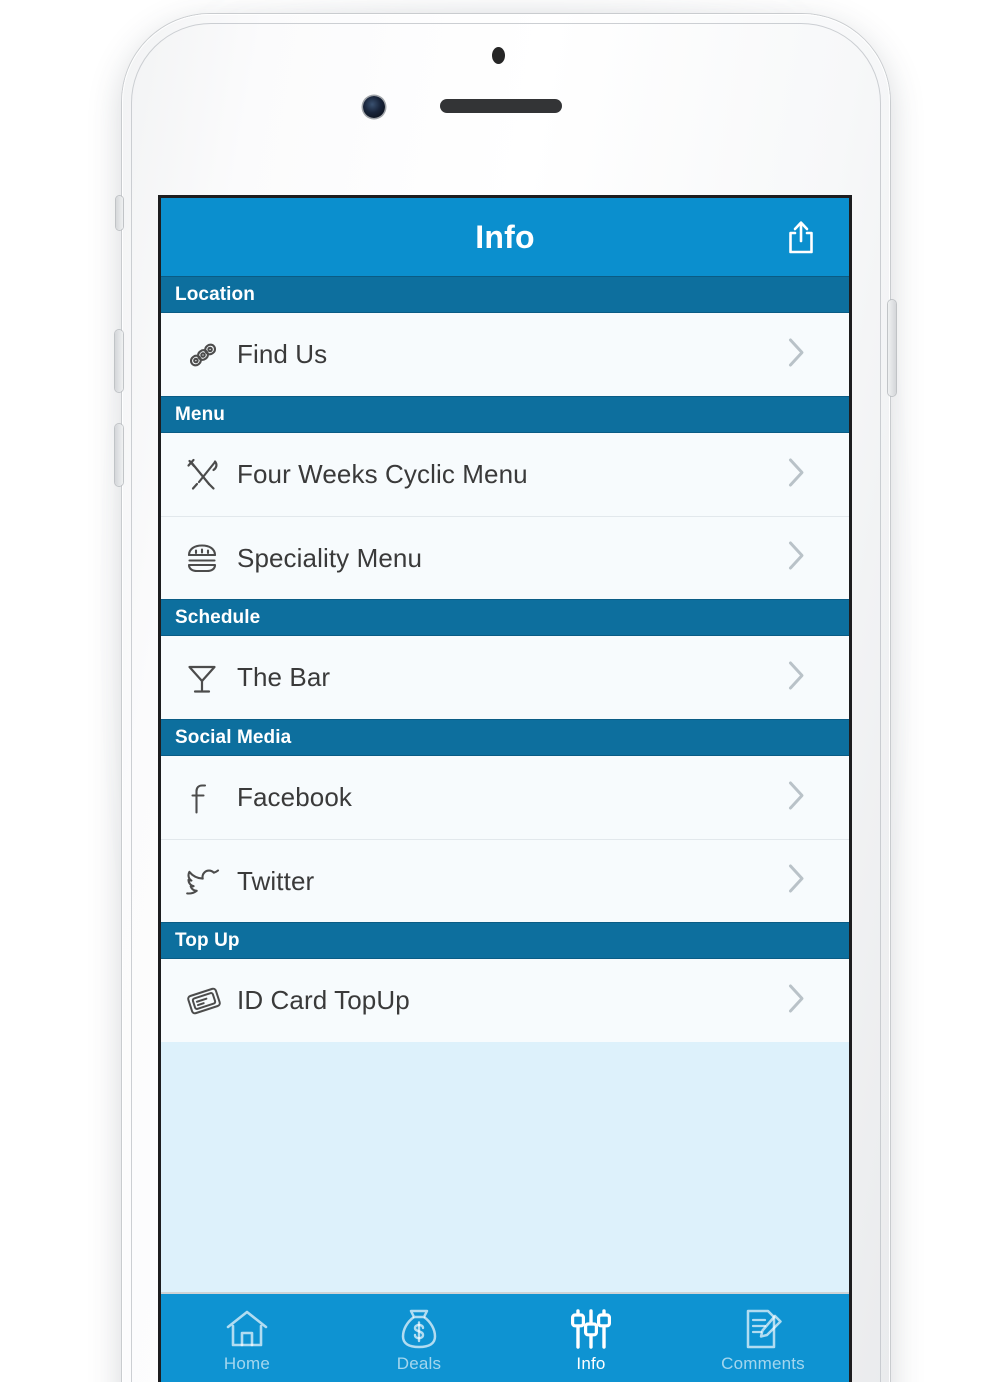 The image size is (1000, 1382). I want to click on tab-info: Info, so click(591, 1338).